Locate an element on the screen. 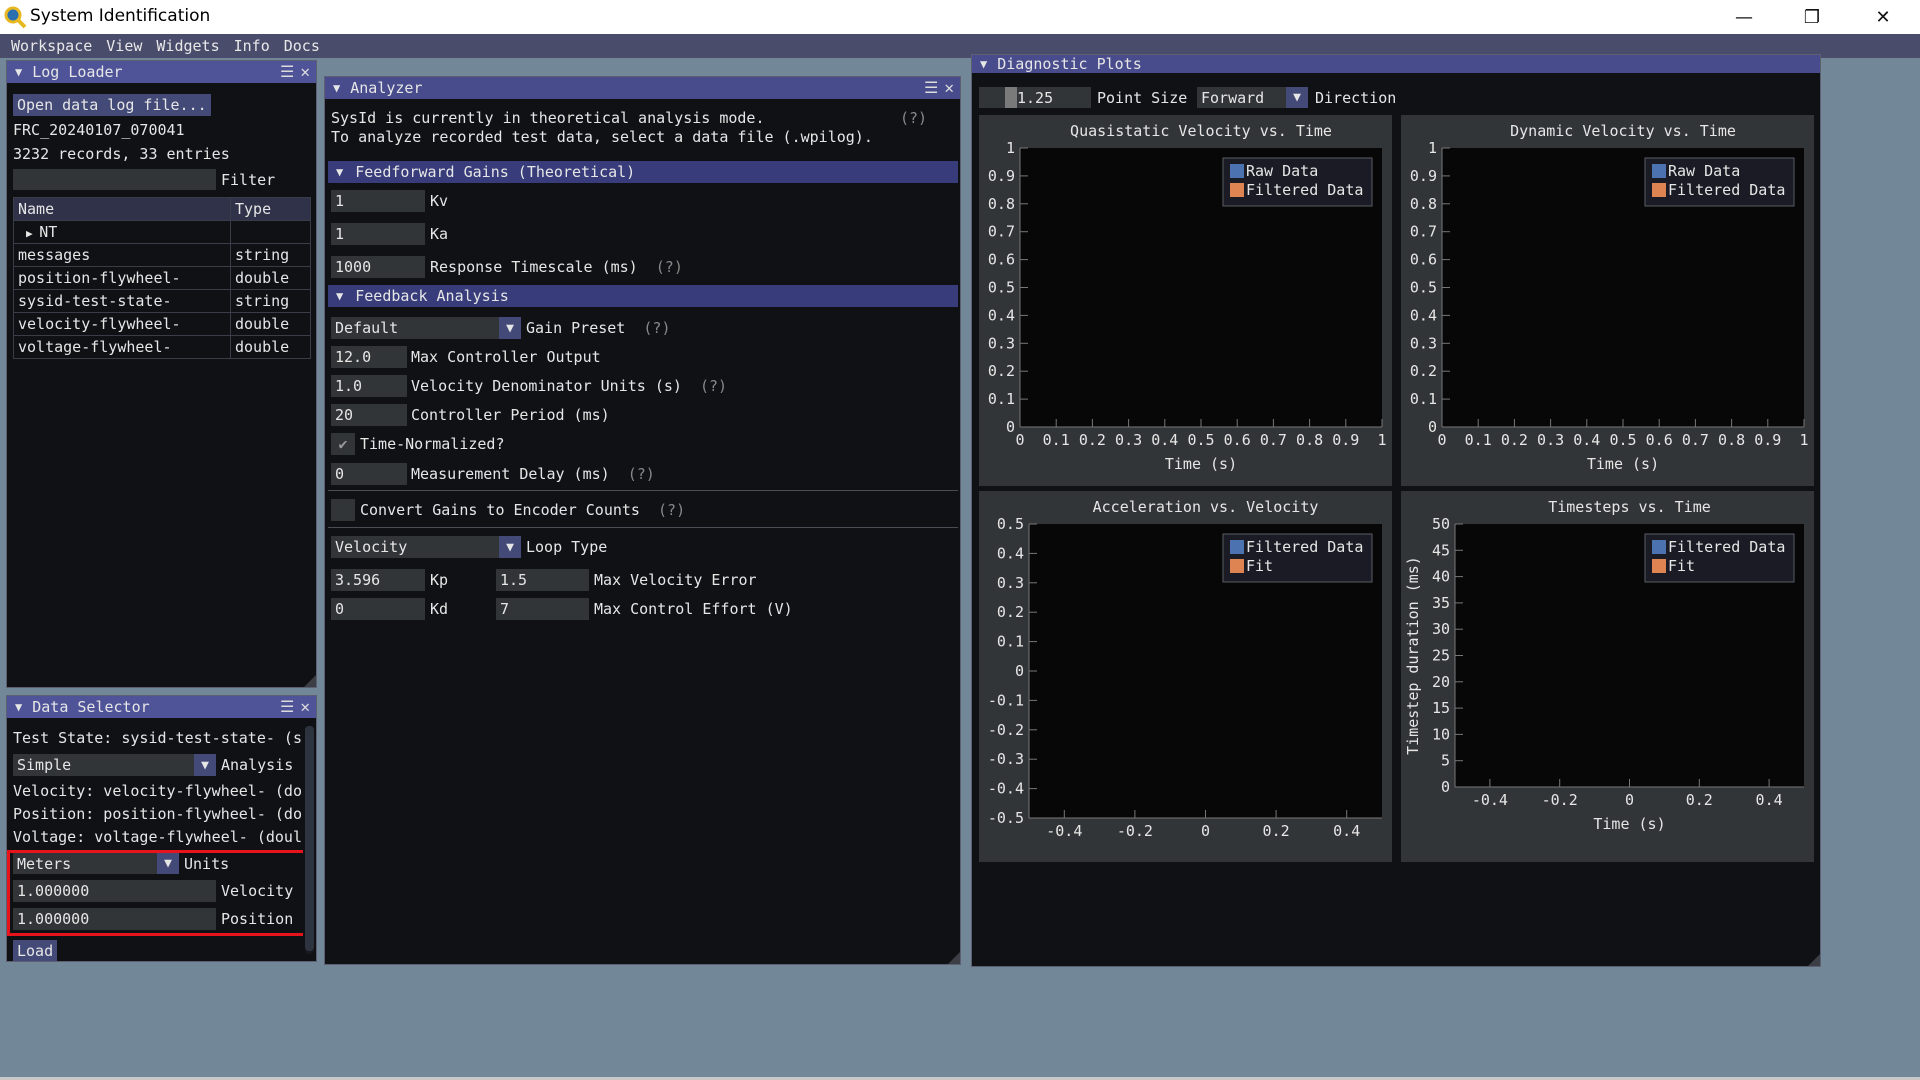 The width and height of the screenshot is (1920, 1080). table-row: sysid-test-state-string is located at coordinates (162, 301).